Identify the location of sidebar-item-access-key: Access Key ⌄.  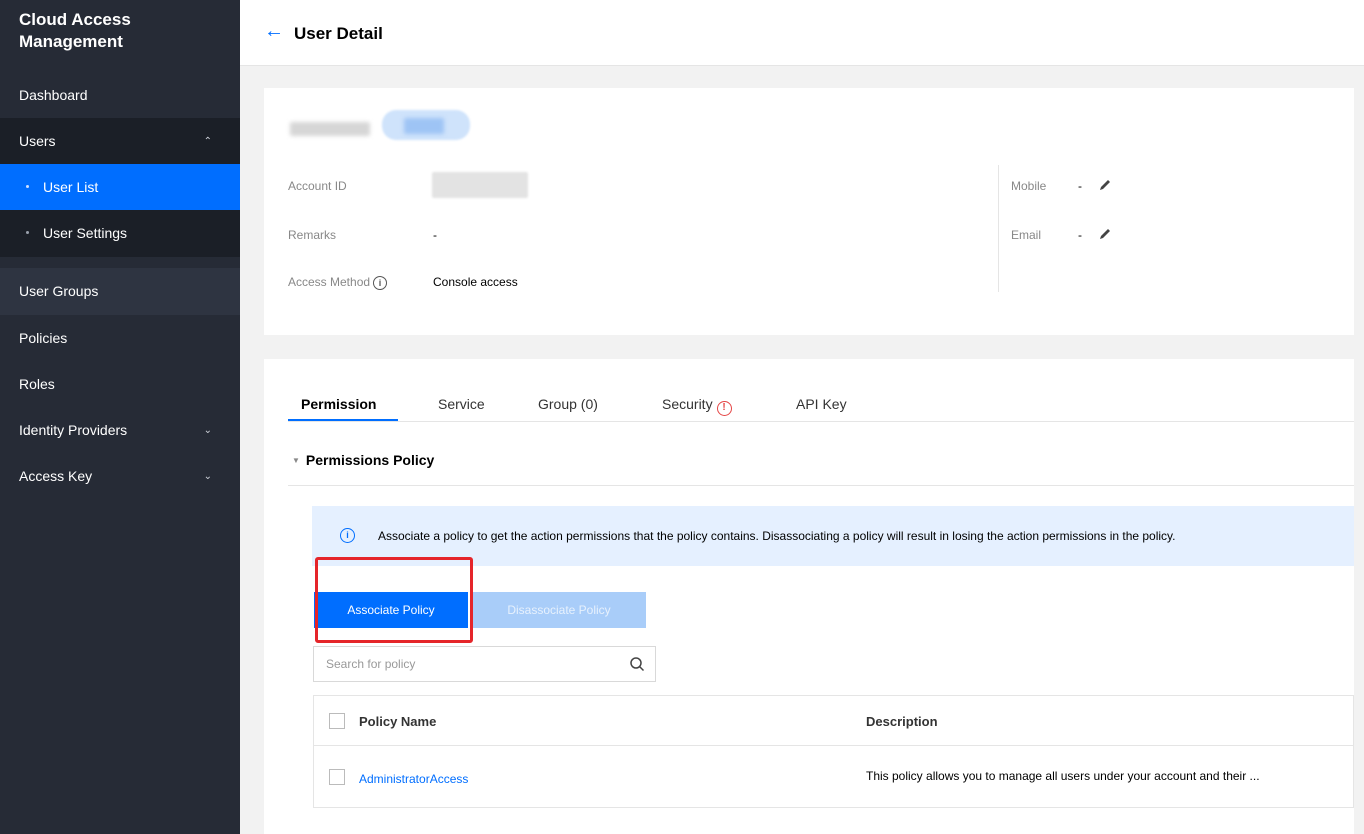
(120, 476).